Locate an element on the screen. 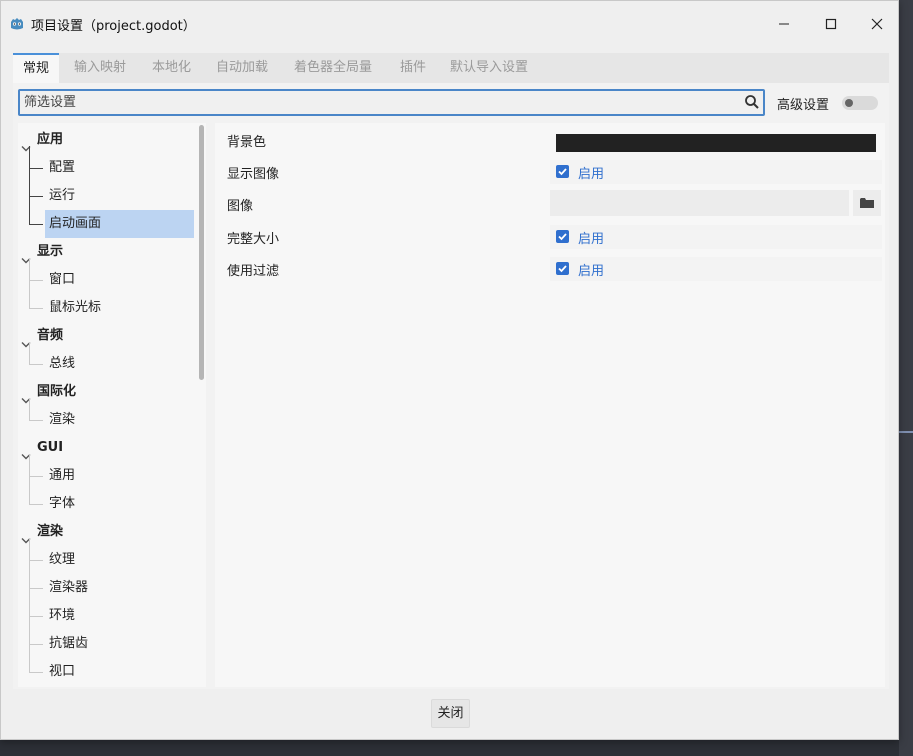 This screenshot has height=756, width=913. tree-item-label: 抗锯齿 is located at coordinates (69, 643).